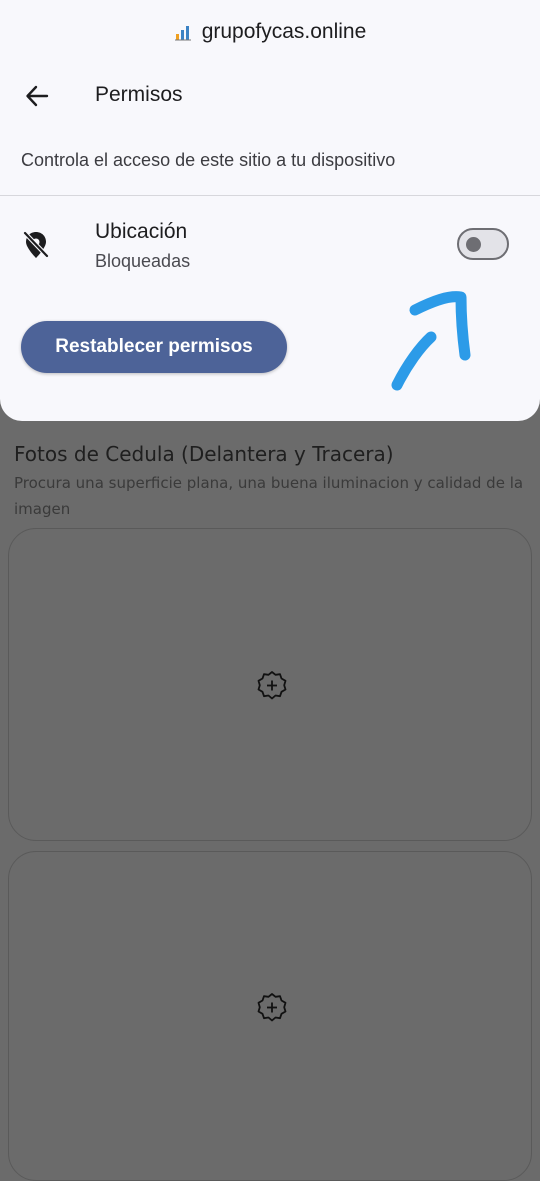 The height and width of the screenshot is (1181, 540). I want to click on arrow-left-icon, so click(37, 96).